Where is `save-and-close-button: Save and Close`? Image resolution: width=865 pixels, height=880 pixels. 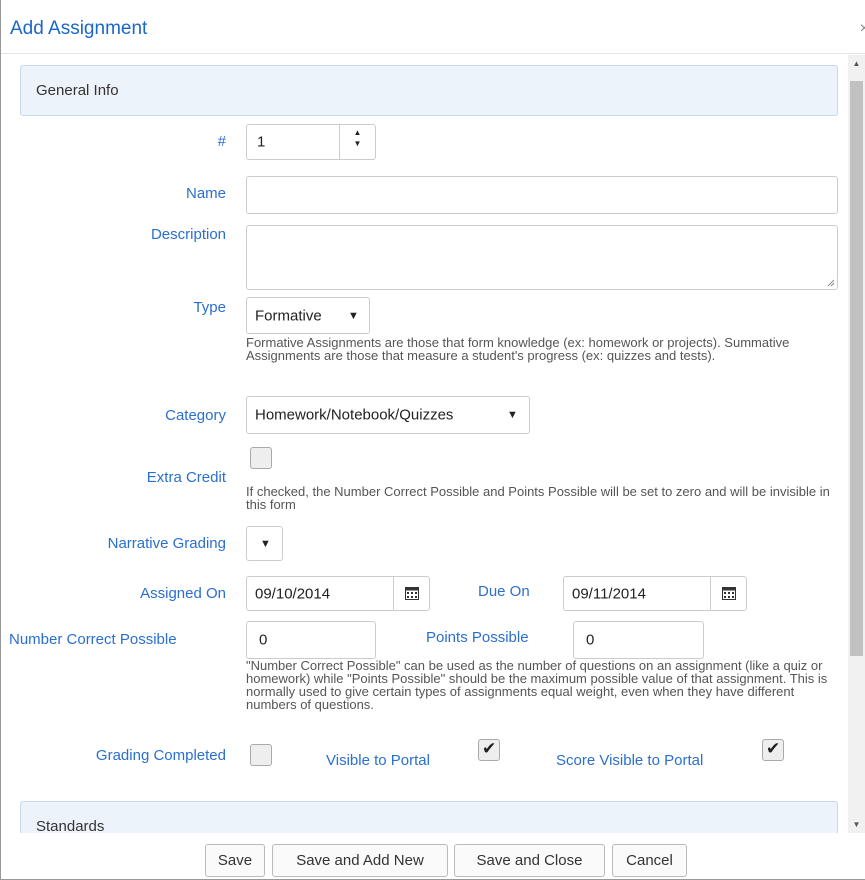 save-and-close-button: Save and Close is located at coordinates (529, 860).